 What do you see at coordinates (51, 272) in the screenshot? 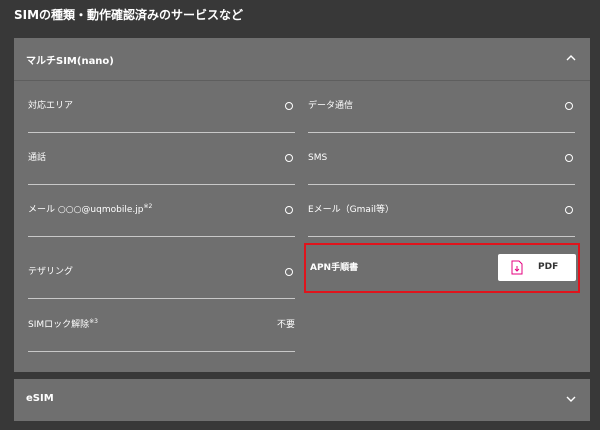
I see `spec-label: テザリング` at bounding box center [51, 272].